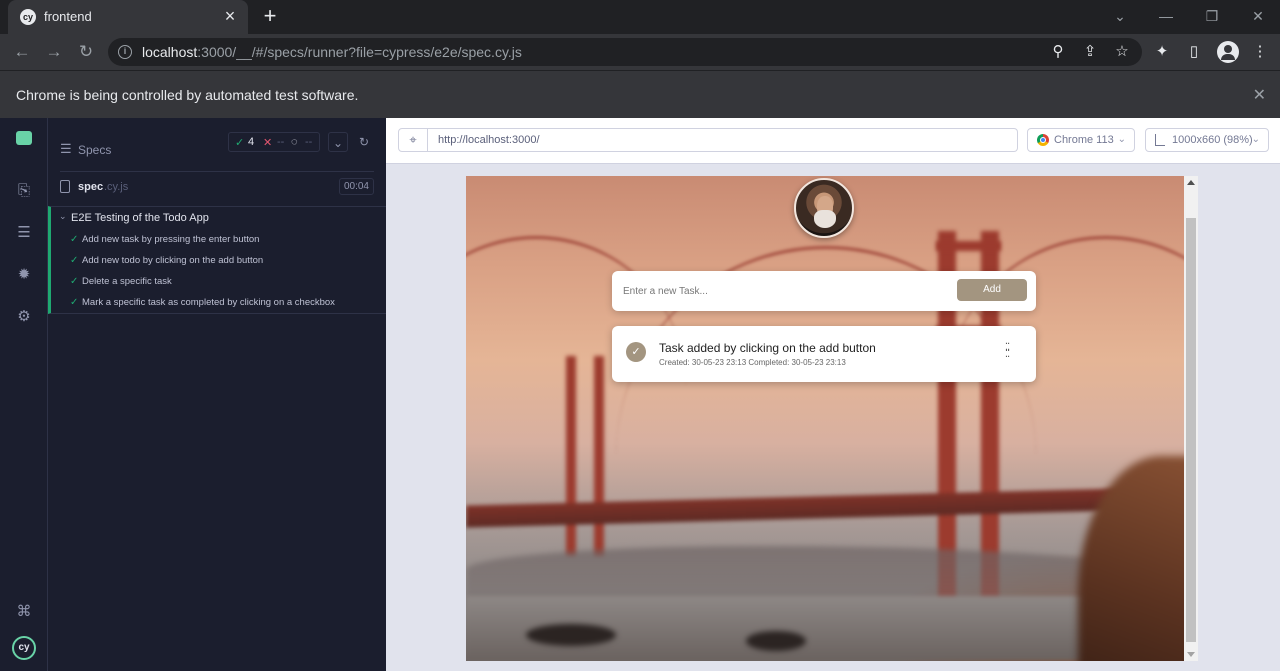 The width and height of the screenshot is (1280, 671). Describe the element at coordinates (217, 150) in the screenshot. I see `reporter-header: ☰ Specs ✓ 4 ✕ -- ◌ -- ⌄ ↻` at that location.